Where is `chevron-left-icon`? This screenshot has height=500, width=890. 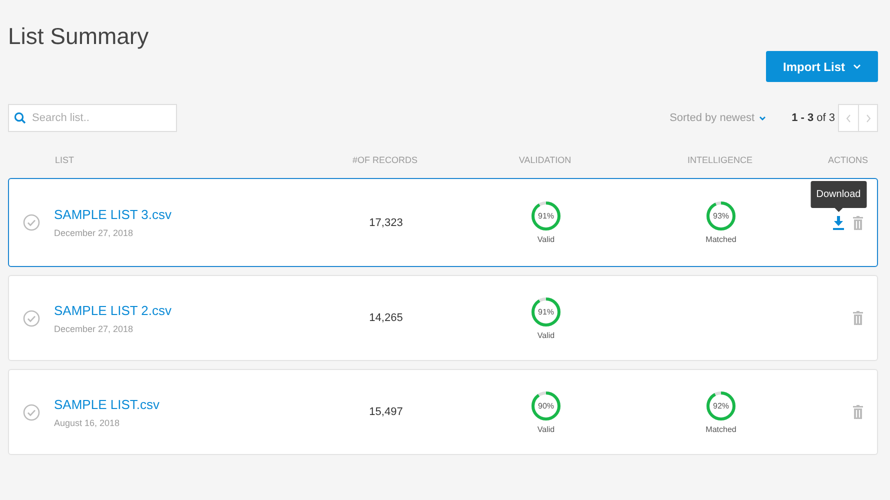 chevron-left-icon is located at coordinates (848, 118).